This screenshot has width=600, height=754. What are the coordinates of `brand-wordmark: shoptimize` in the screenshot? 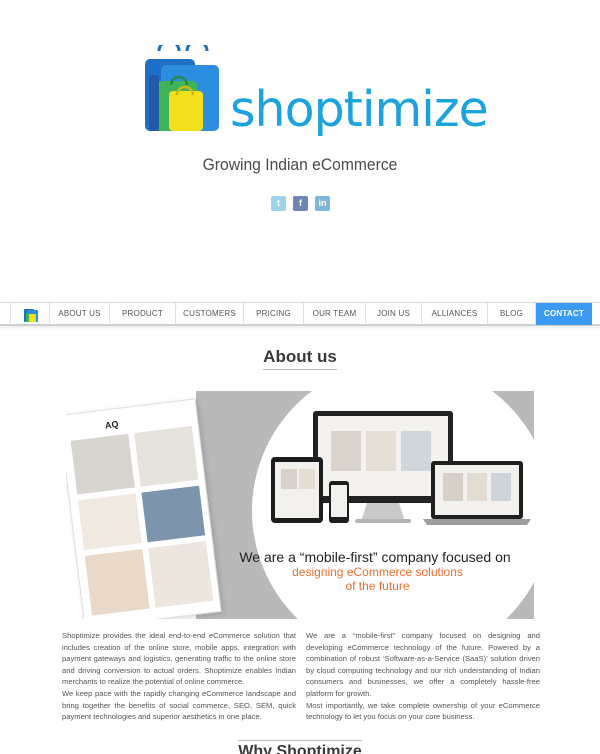 It's located at (359, 110).